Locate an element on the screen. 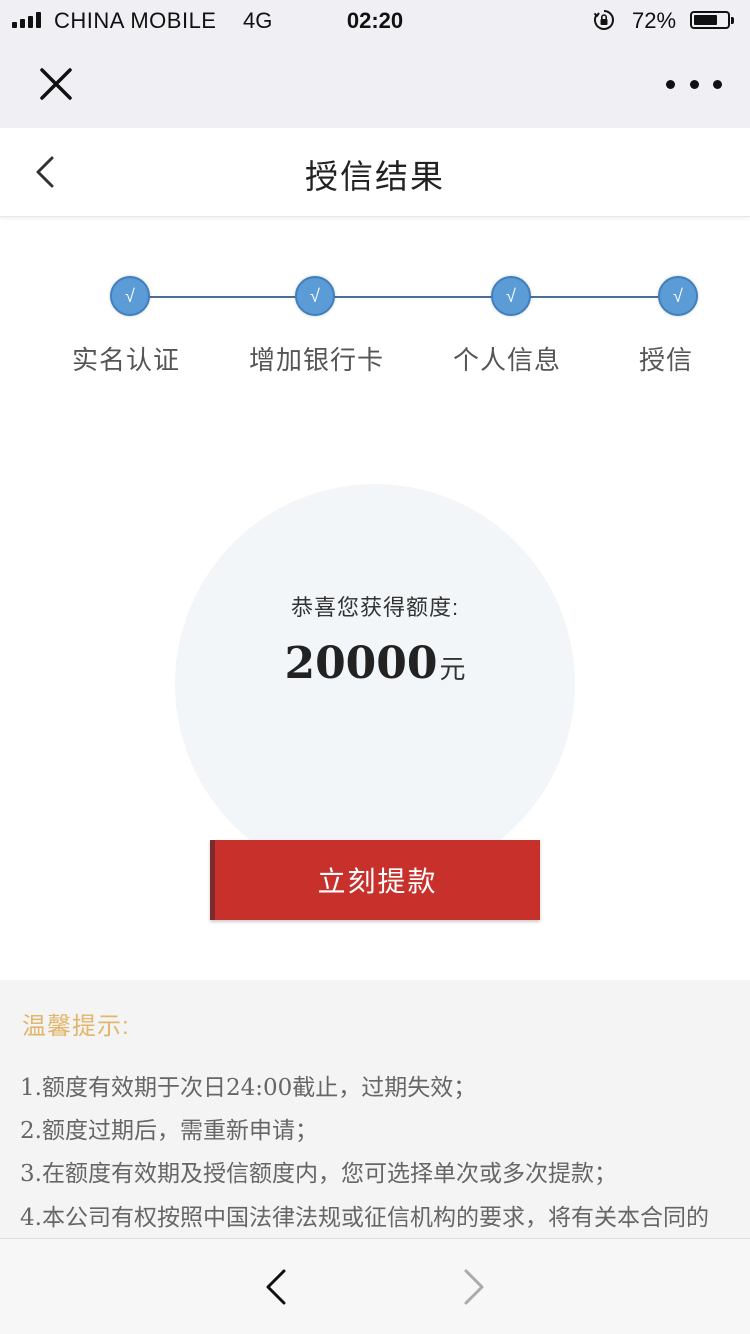  tip-item: 1.额度有效期于次日24:00截止，过期失效； is located at coordinates (248, 1088).